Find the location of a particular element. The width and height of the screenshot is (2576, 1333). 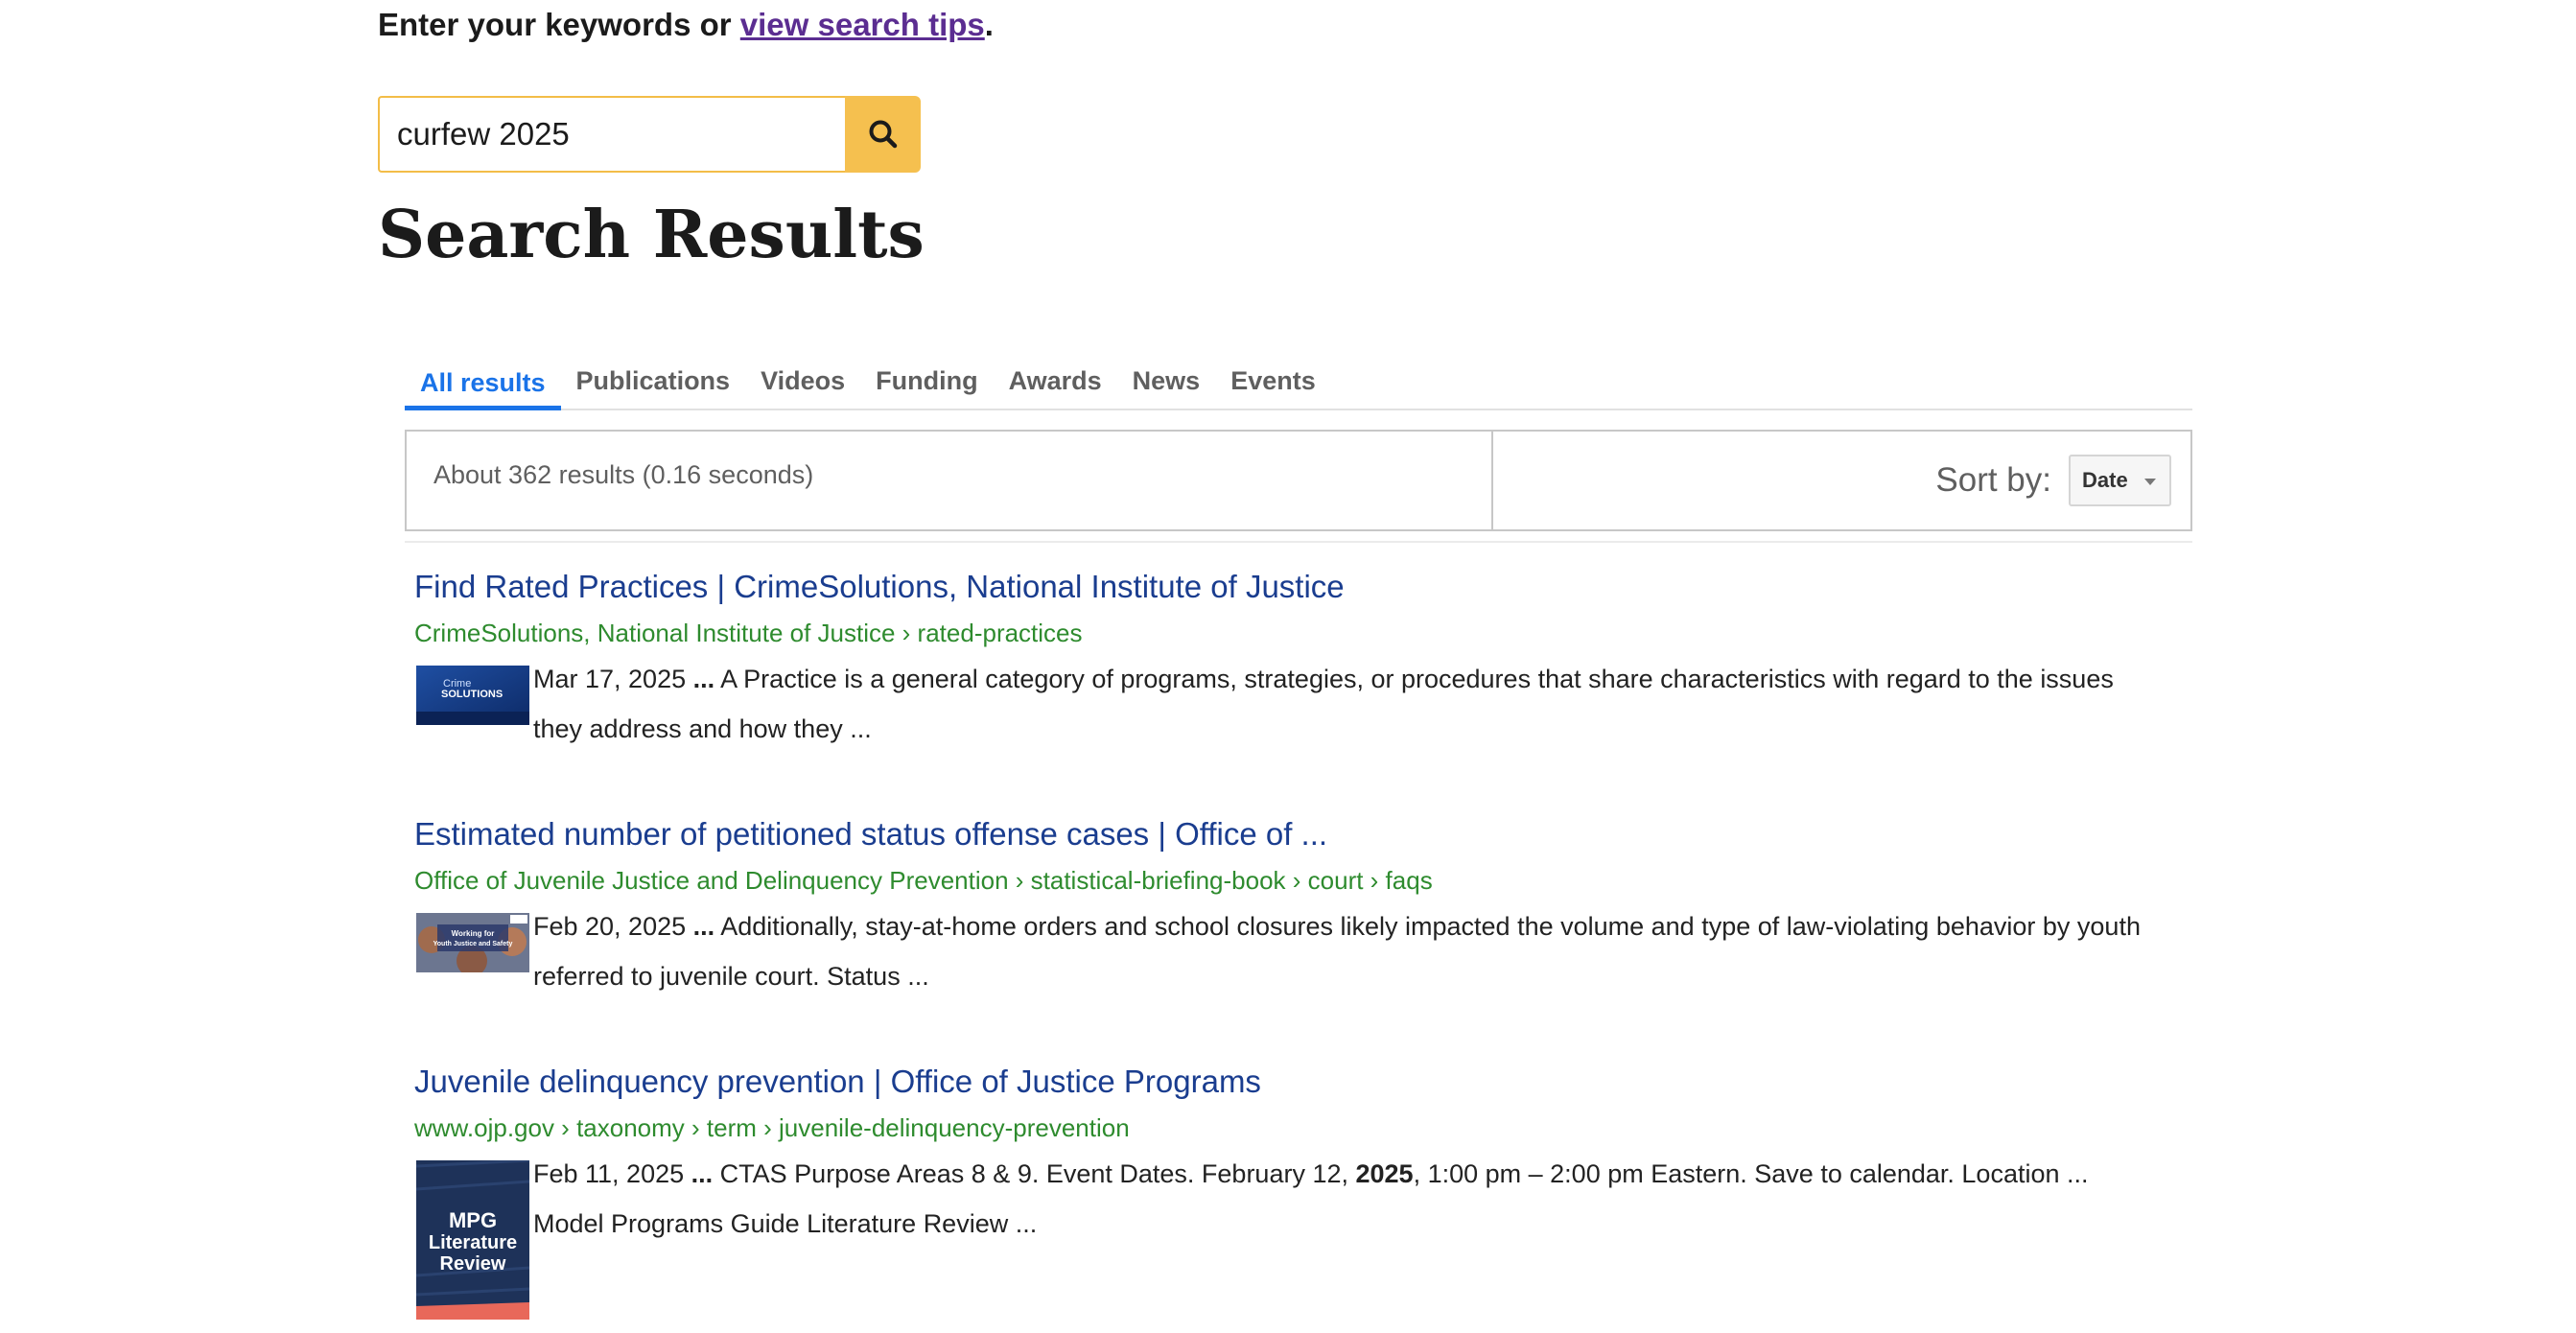

search-button is located at coordinates (883, 134).